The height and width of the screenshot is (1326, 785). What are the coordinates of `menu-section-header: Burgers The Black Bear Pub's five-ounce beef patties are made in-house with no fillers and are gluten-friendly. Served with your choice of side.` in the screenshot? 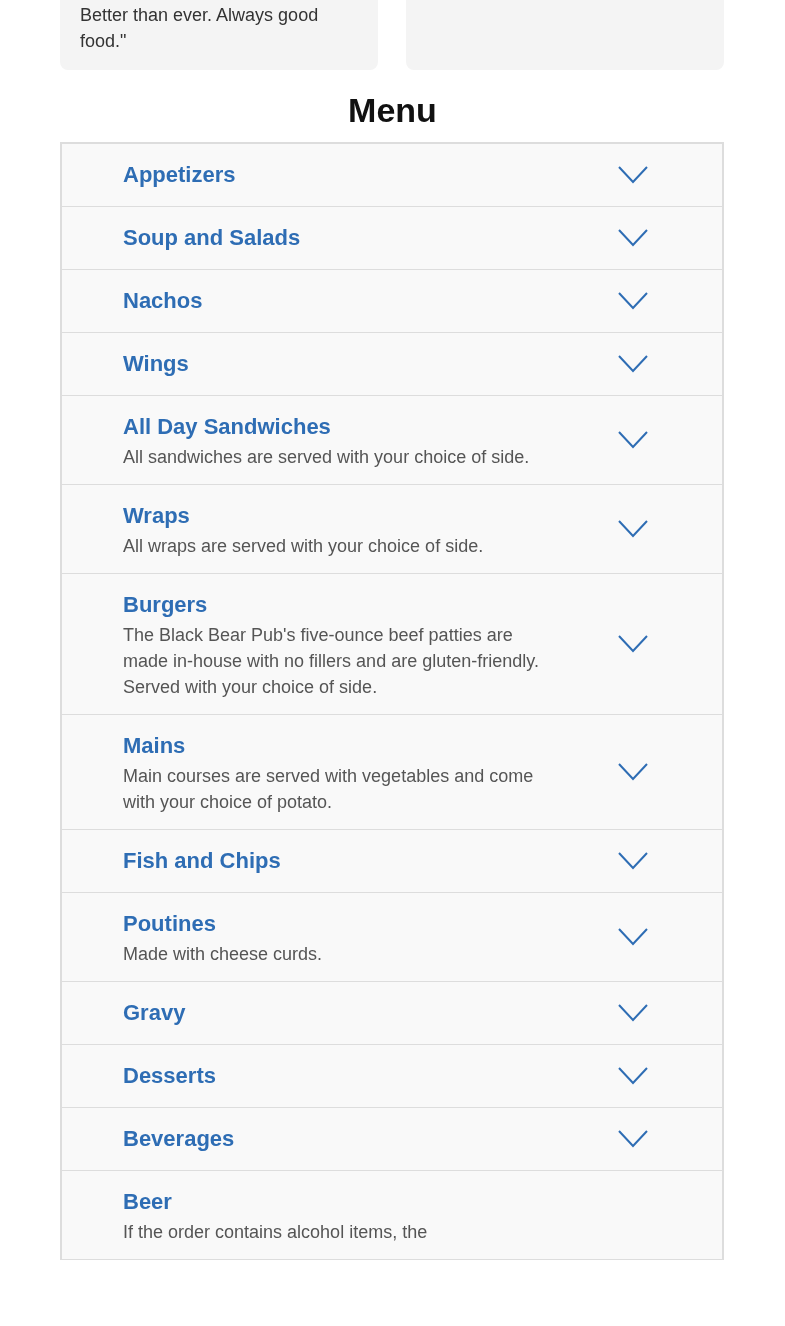 It's located at (392, 644).